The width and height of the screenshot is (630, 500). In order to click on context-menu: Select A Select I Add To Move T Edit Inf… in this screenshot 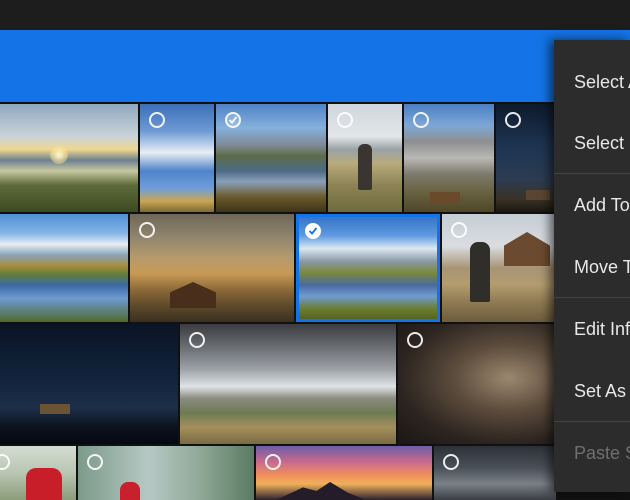, I will do `click(592, 266)`.